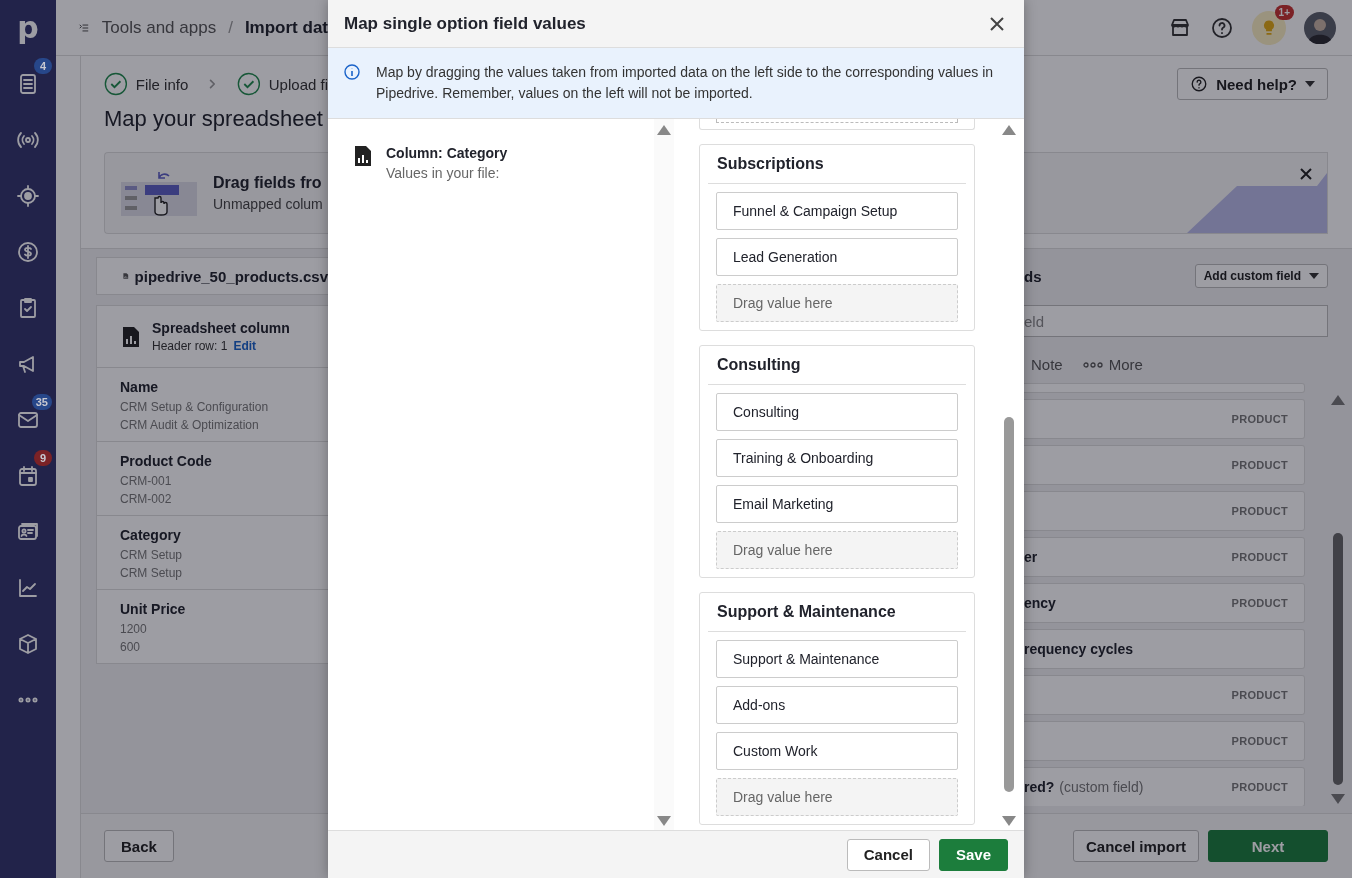  What do you see at coordinates (837, 504) in the screenshot?
I see `mapped-value-chip: Email Marketing` at bounding box center [837, 504].